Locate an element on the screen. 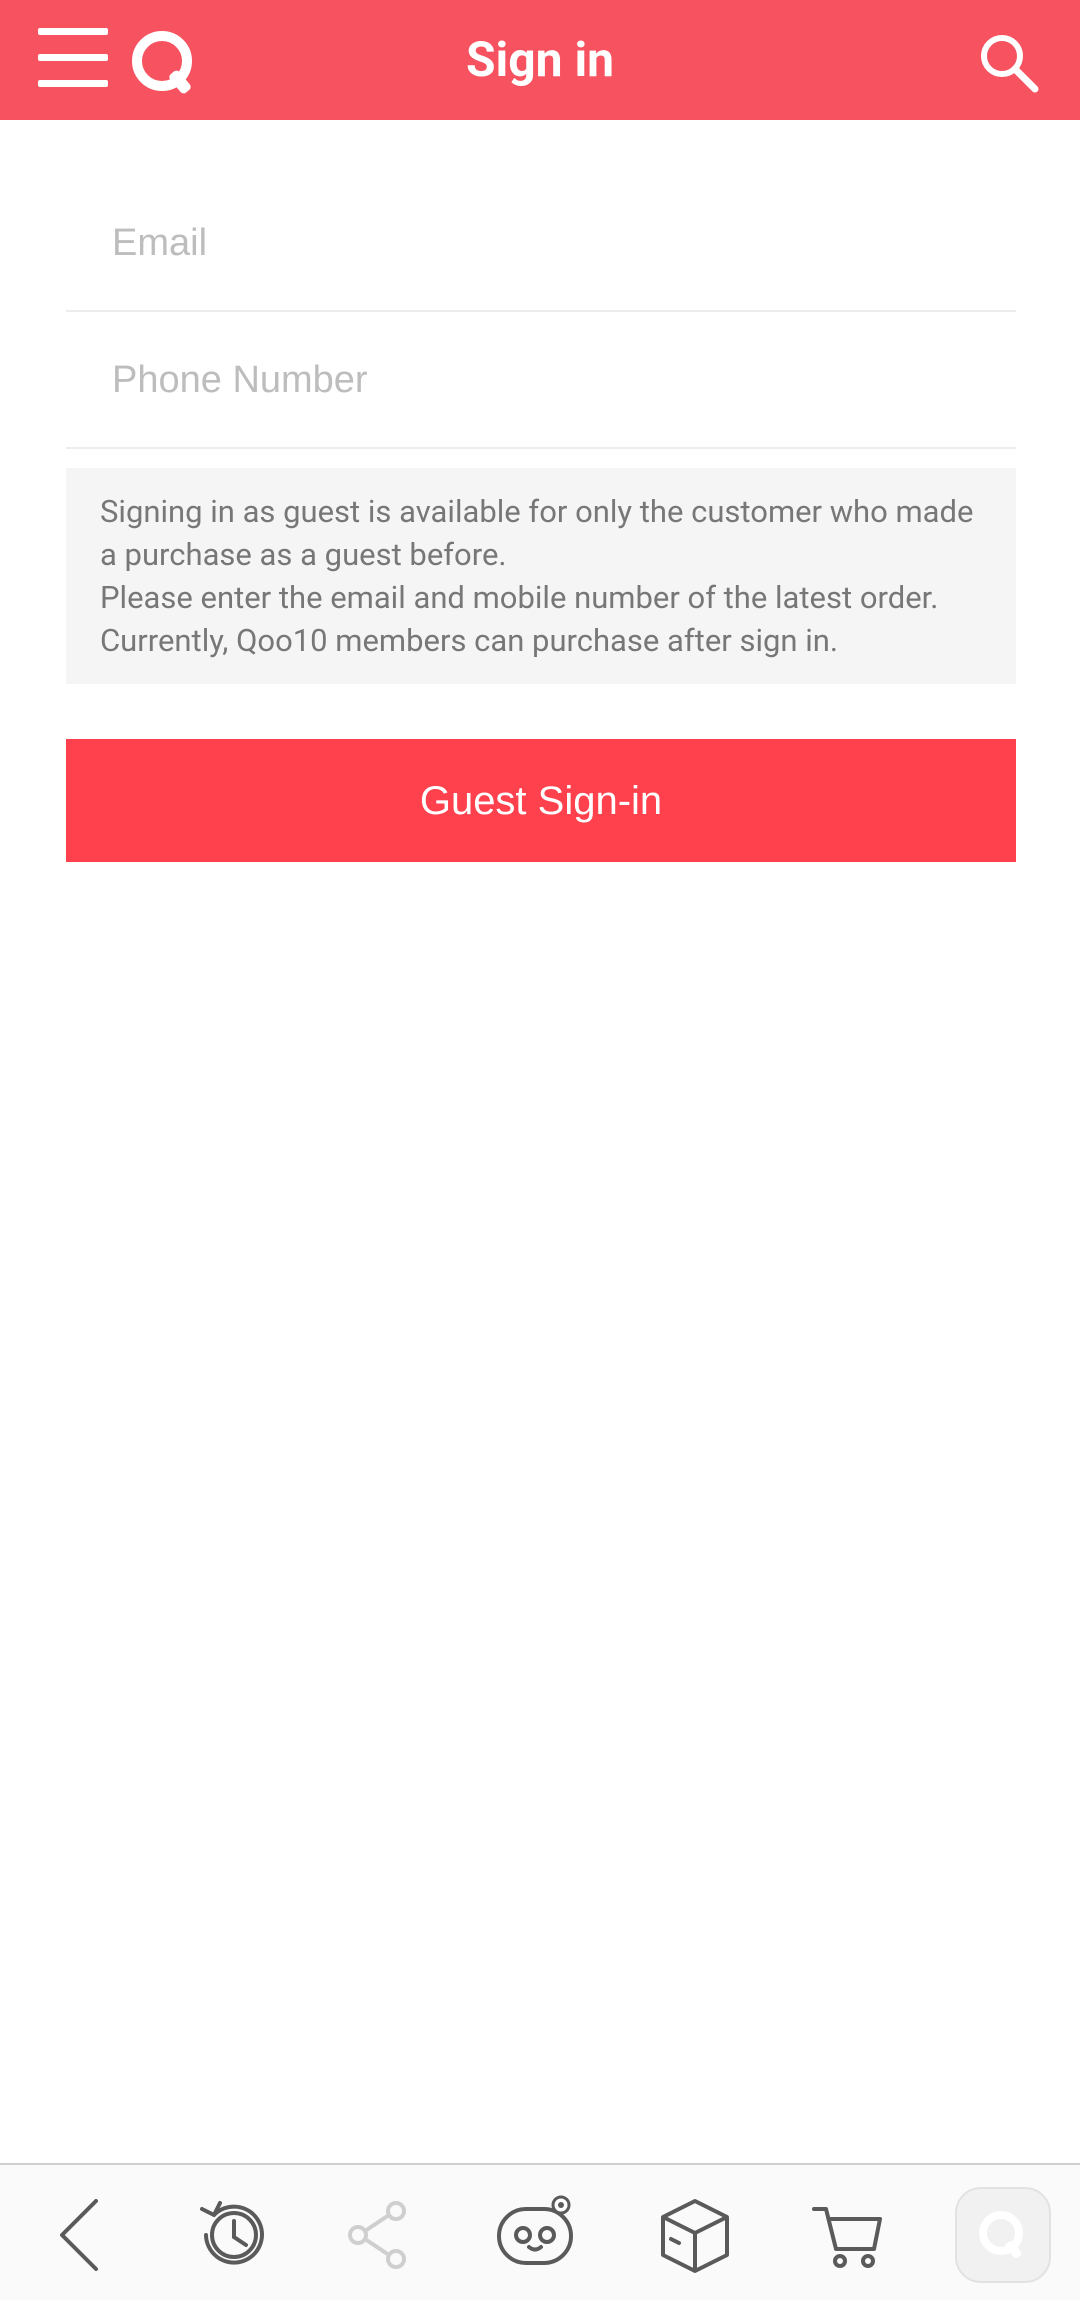  email-input is located at coordinates (550, 243).